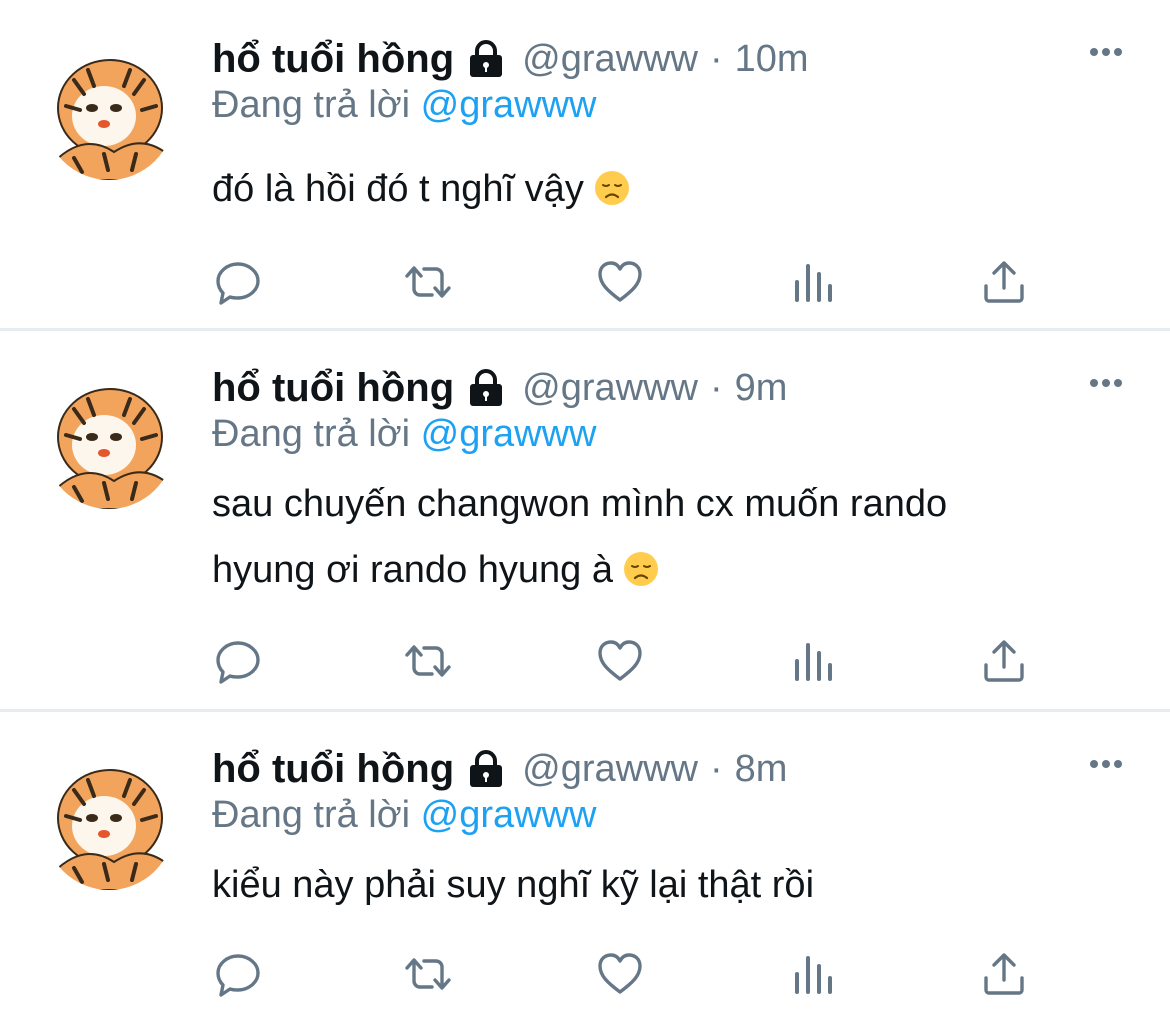 This screenshot has width=1170, height=1017. What do you see at coordinates (580, 504) in the screenshot?
I see `tweet-text-line: sau chuyến changwon mình cx muốn rando` at bounding box center [580, 504].